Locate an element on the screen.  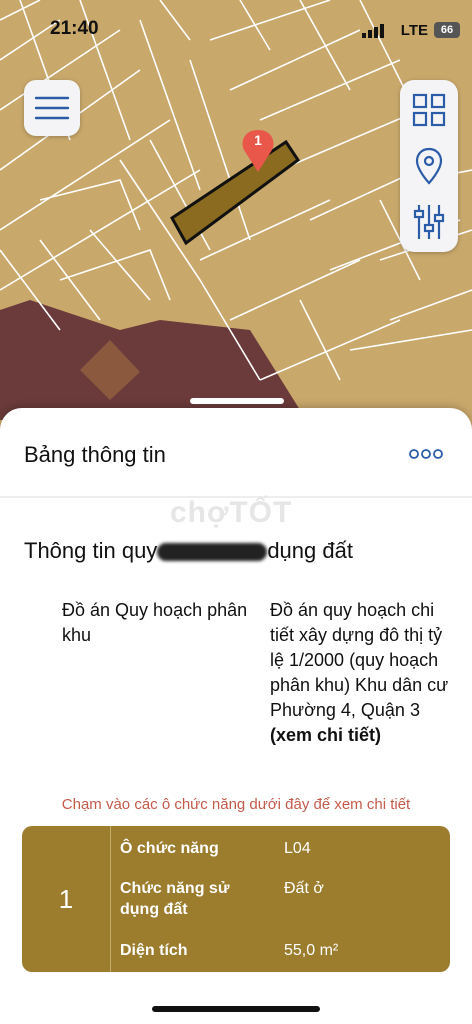
layers-button is located at coordinates (429, 110).